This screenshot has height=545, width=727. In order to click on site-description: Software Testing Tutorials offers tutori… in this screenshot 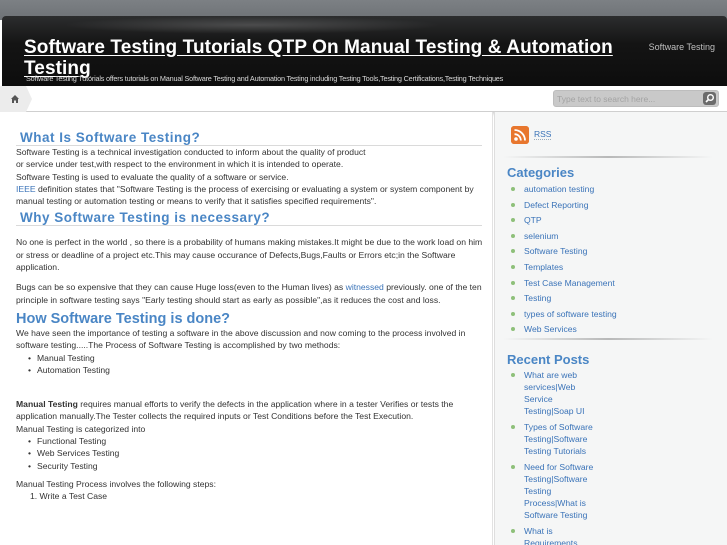, I will do `click(265, 78)`.